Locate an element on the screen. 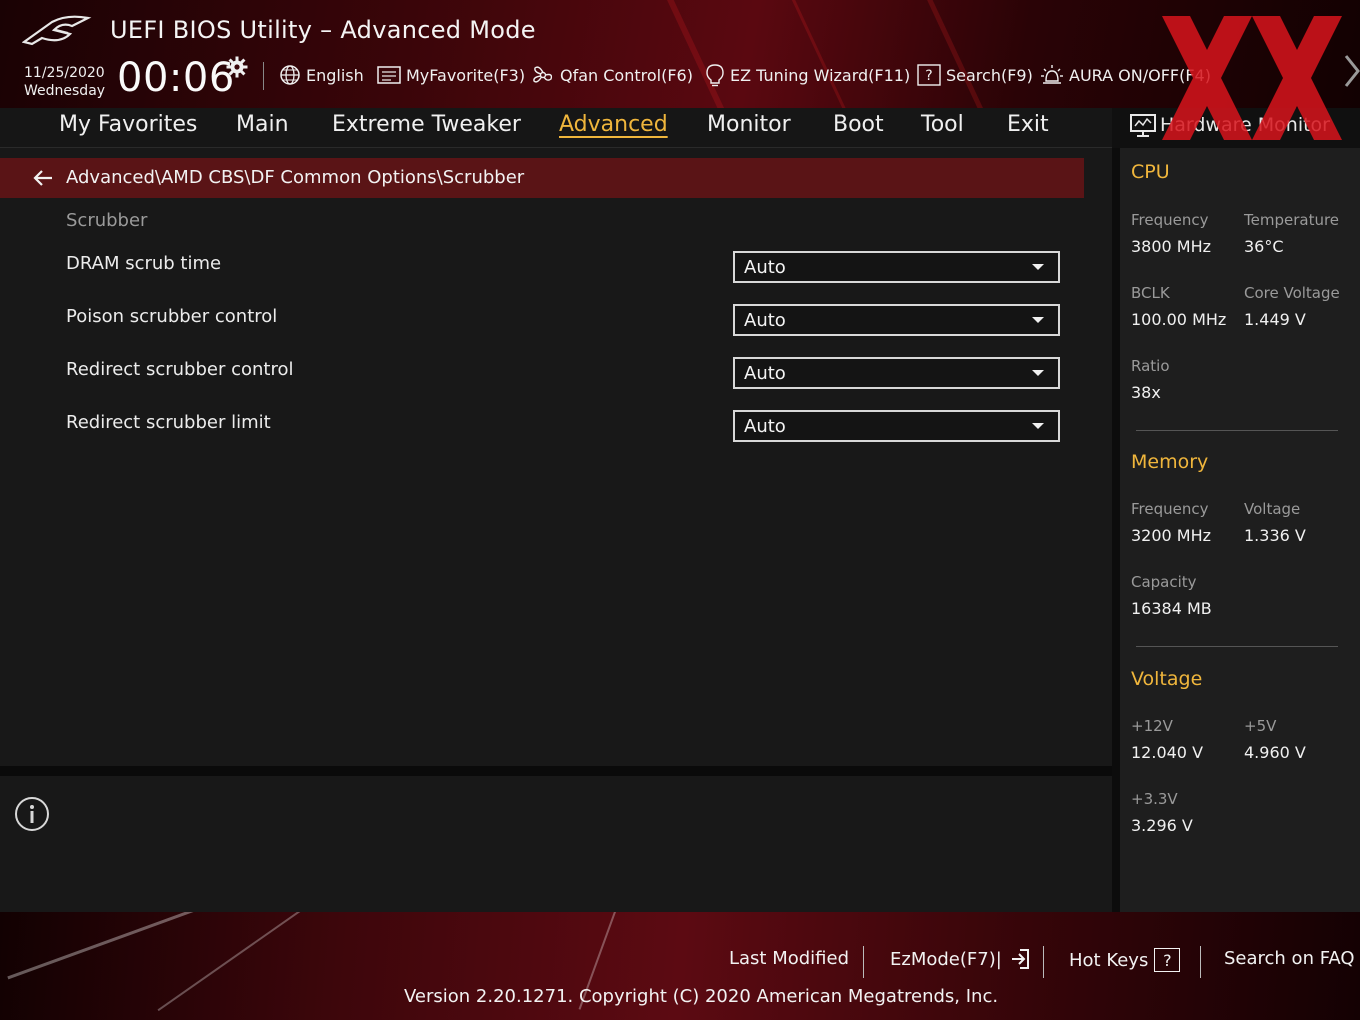 This screenshot has width=1360, height=1020. help-search-icon: ? is located at coordinates (929, 75).